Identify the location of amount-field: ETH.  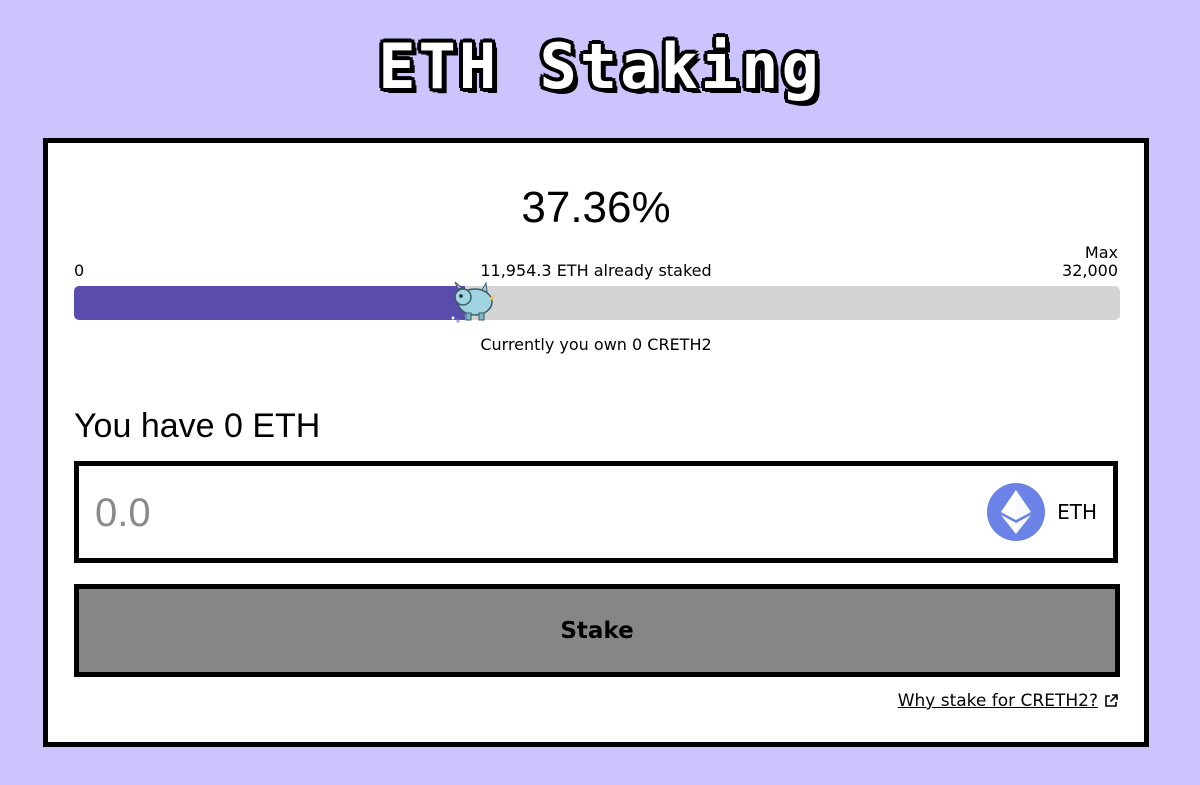
(596, 512).